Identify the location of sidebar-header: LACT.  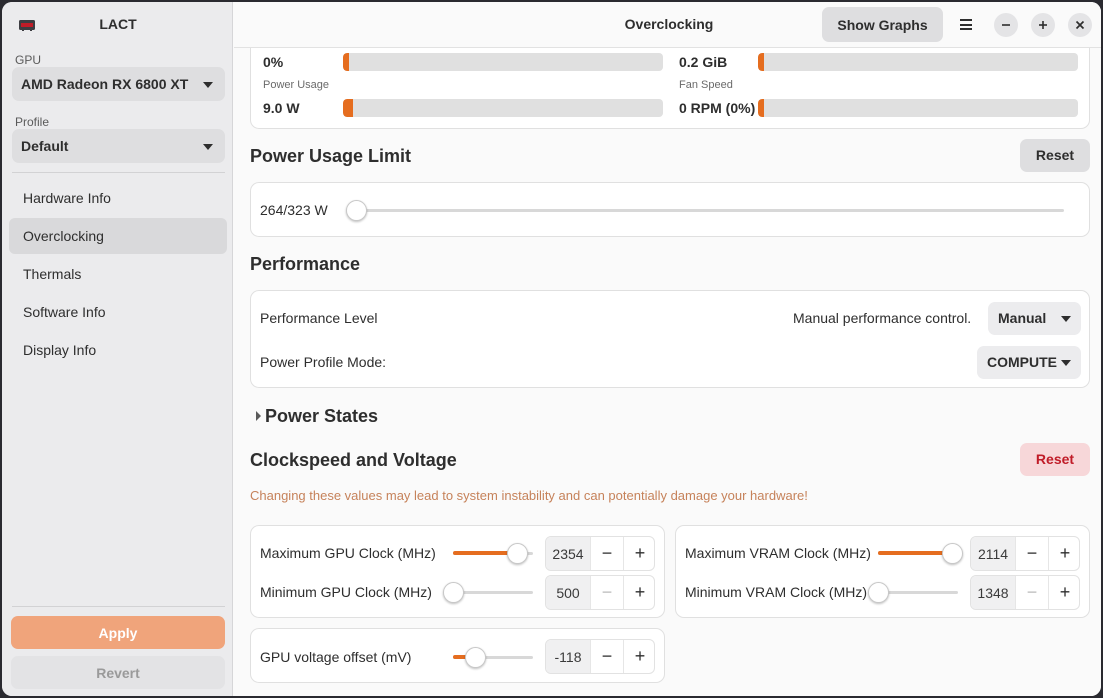
(117, 25).